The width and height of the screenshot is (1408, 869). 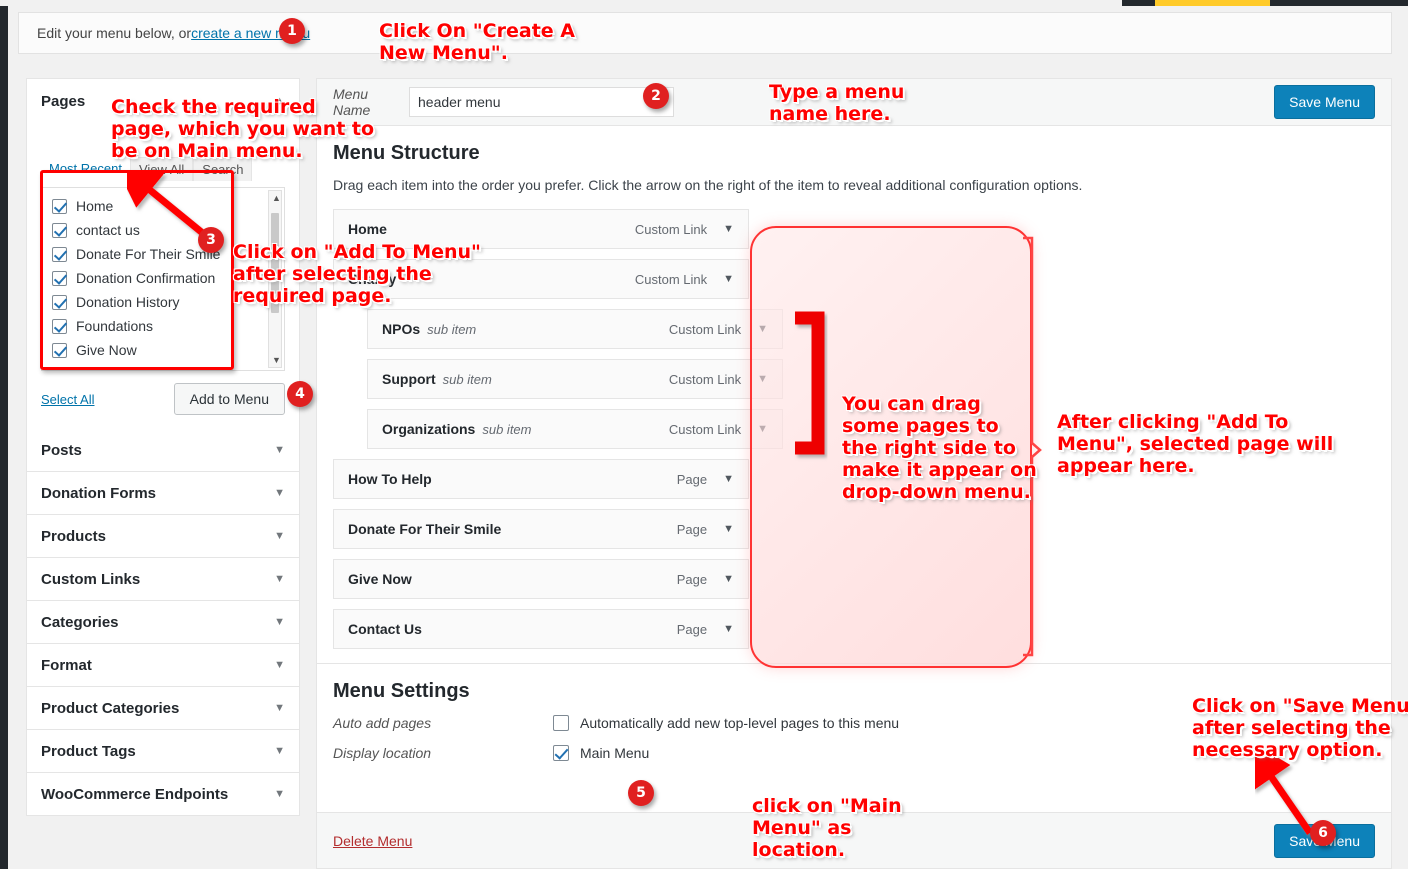 I want to click on page-label: How To Help, so click(x=115, y=368).